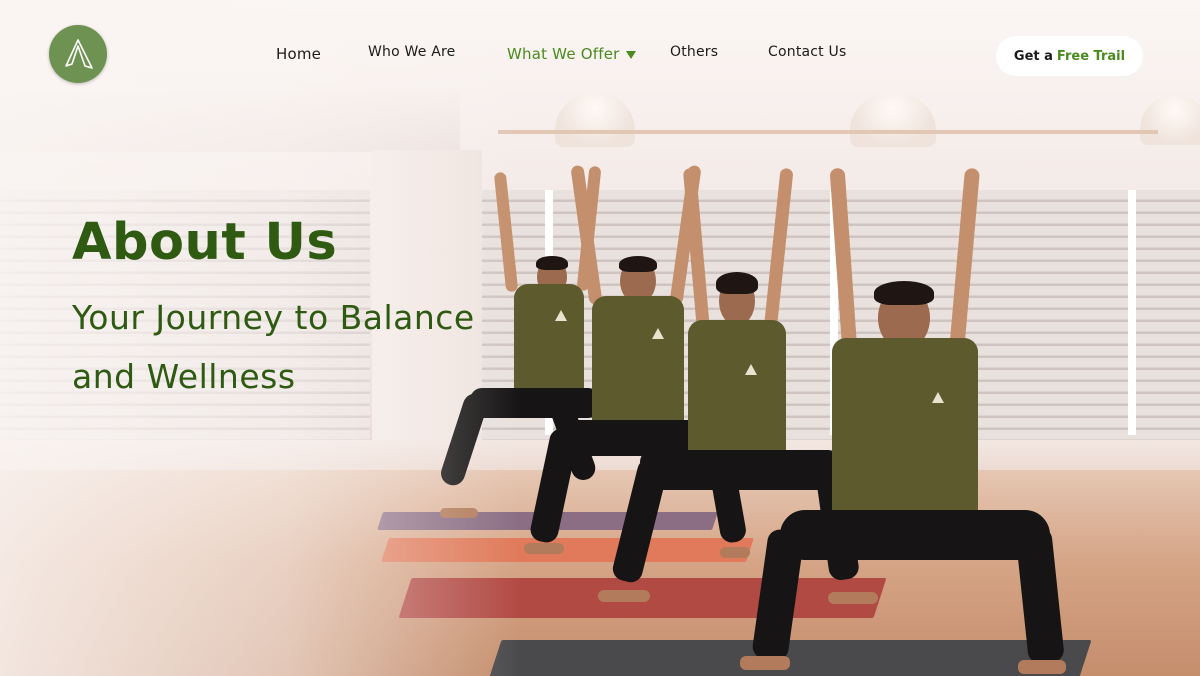  I want to click on yoga-mat, so click(790, 658).